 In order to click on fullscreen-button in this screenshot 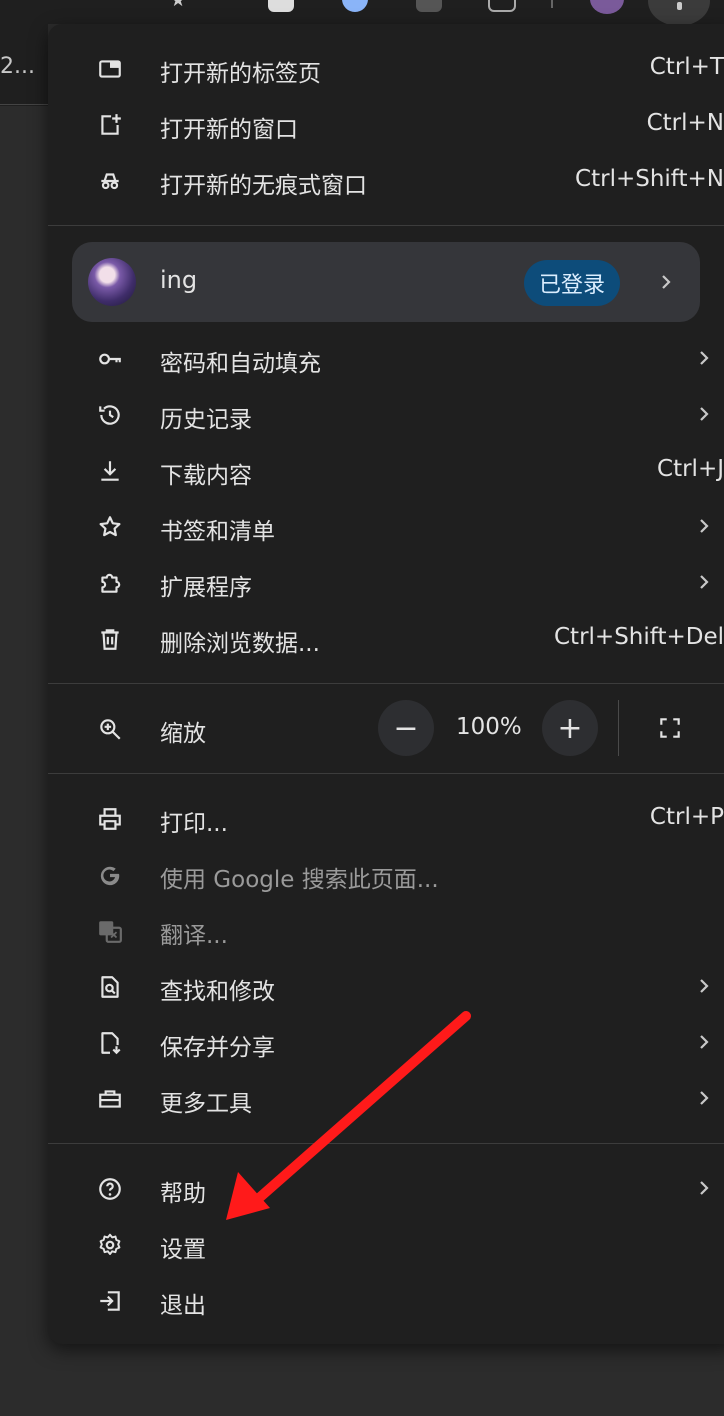, I will do `click(670, 728)`.